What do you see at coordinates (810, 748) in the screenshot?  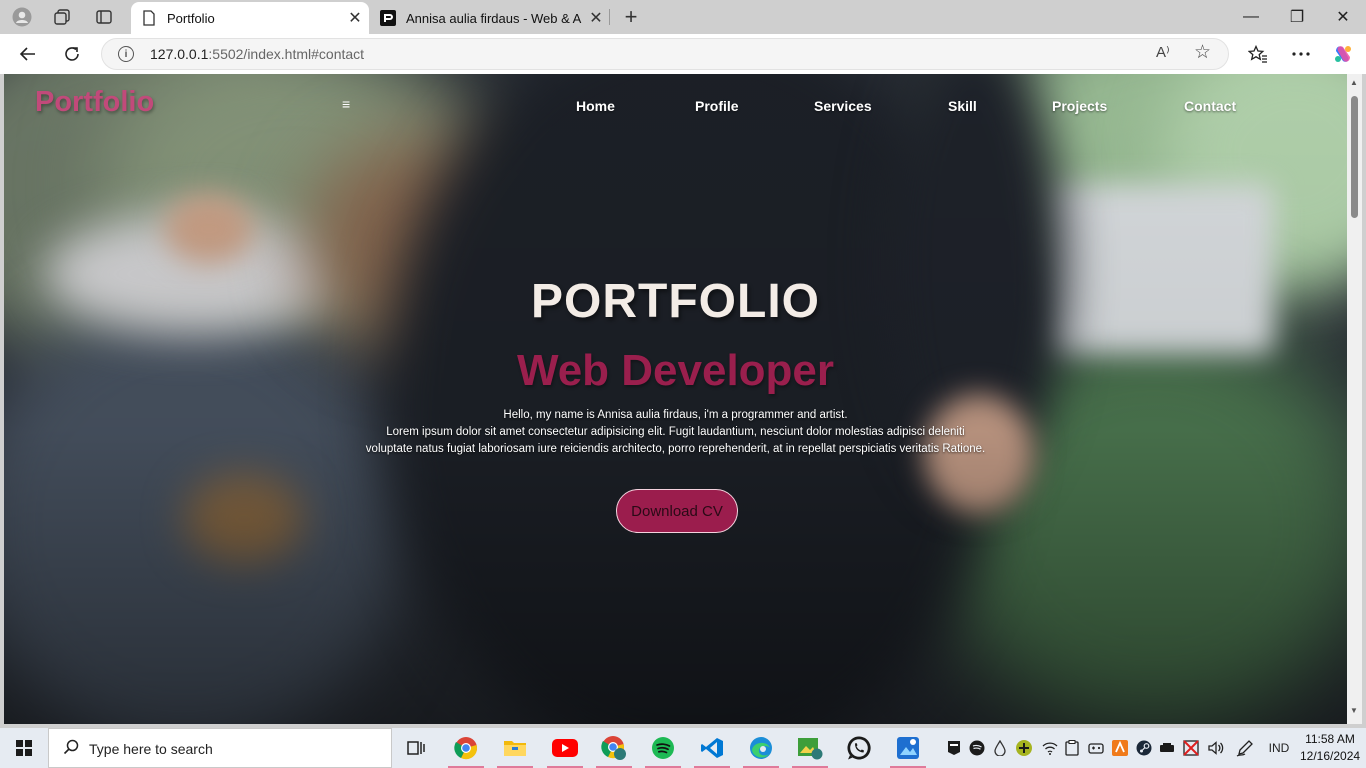 I see `photos-icon` at bounding box center [810, 748].